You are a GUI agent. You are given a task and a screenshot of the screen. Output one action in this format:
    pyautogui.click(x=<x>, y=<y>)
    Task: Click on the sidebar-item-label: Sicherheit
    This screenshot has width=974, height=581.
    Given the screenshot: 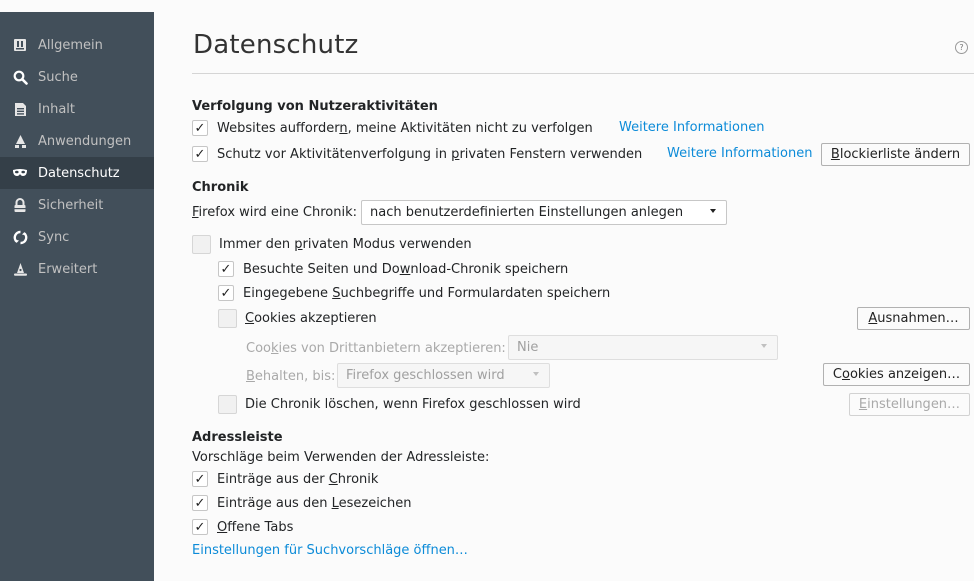 What is the action you would take?
    pyautogui.click(x=71, y=205)
    